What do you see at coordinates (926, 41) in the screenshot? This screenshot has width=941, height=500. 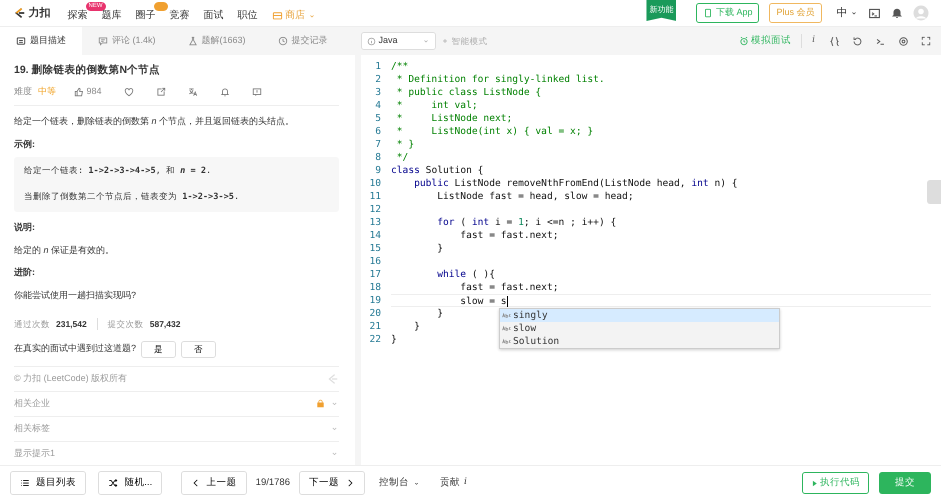 I see `fullscreen-icon` at bounding box center [926, 41].